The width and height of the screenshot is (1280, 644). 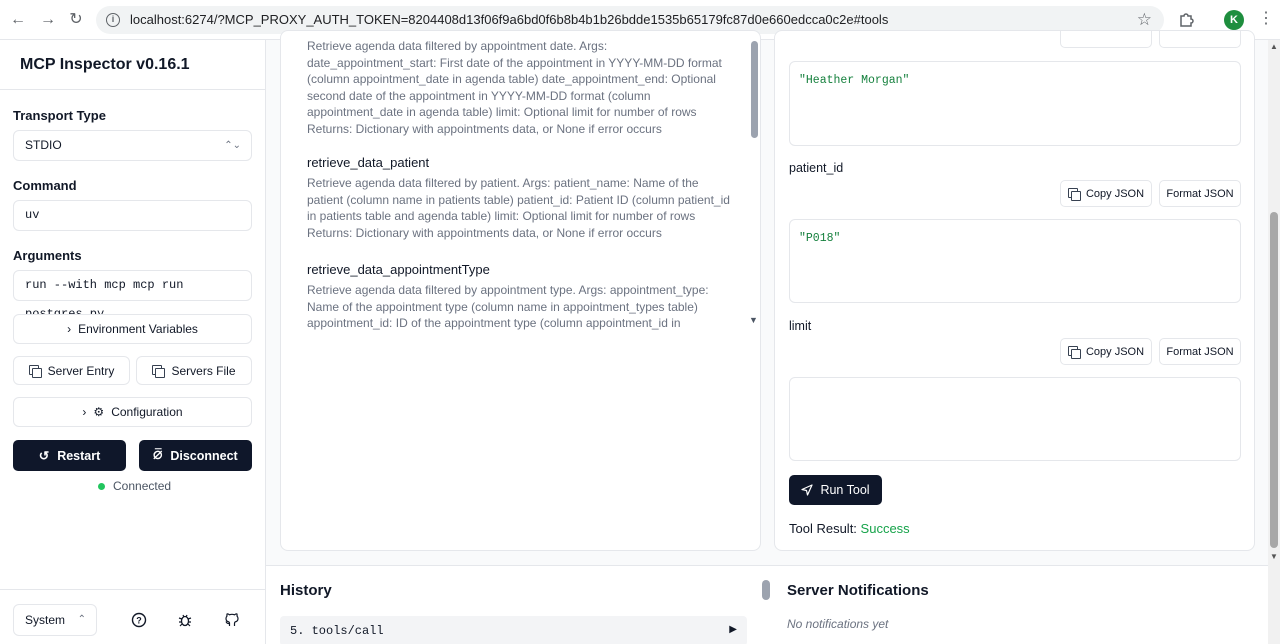 I want to click on patient-id-label: patient_id, so click(x=816, y=168).